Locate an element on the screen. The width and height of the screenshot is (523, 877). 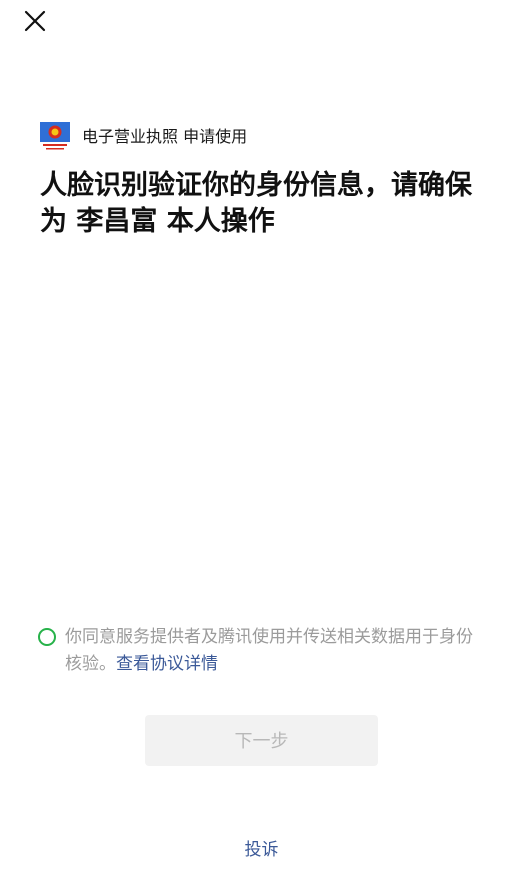
national-emblem-icon is located at coordinates (55, 137).